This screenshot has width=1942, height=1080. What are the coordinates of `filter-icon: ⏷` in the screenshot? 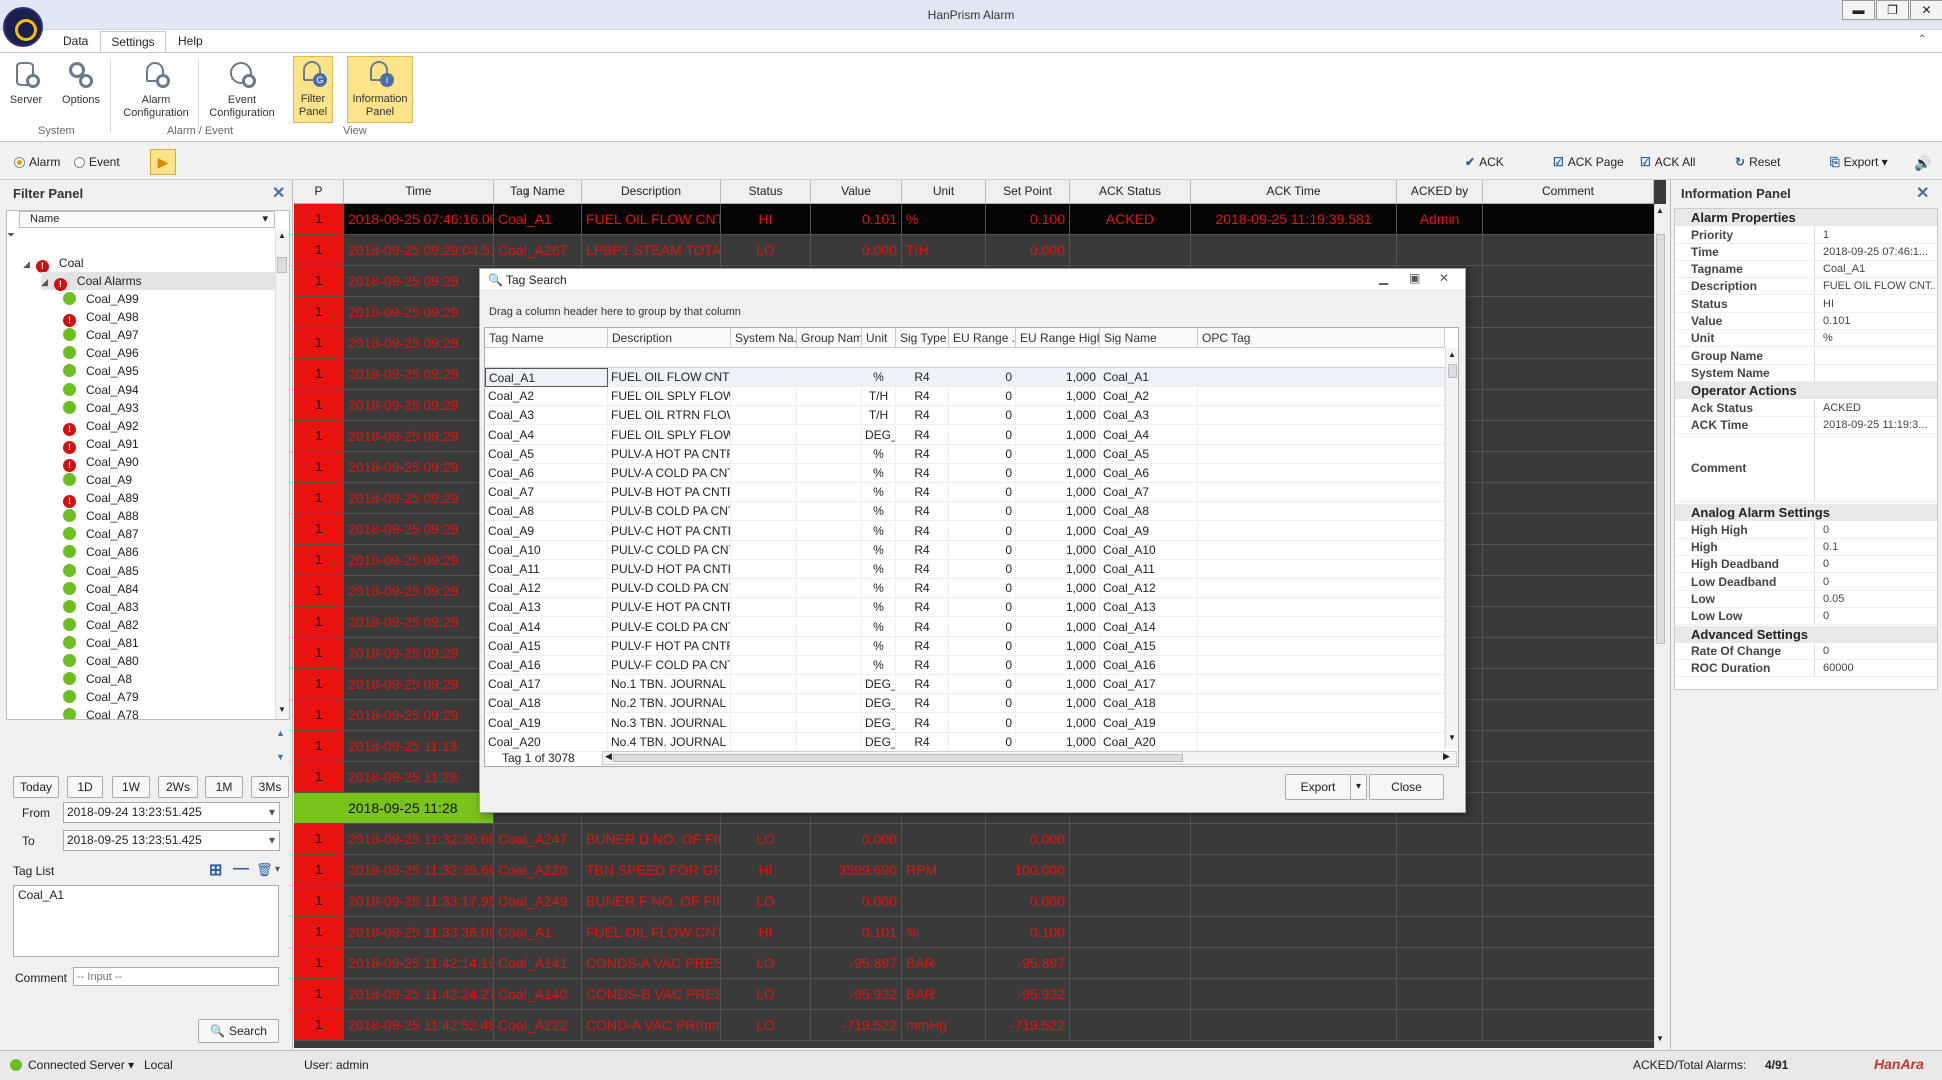 It's located at (11, 235).